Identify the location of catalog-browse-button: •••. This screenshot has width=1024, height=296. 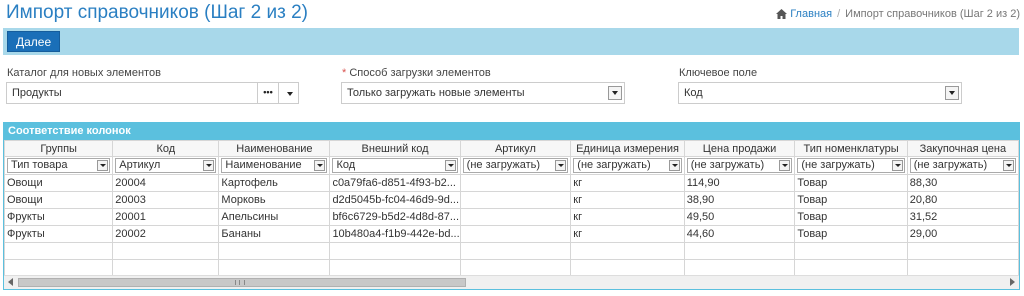
(268, 93).